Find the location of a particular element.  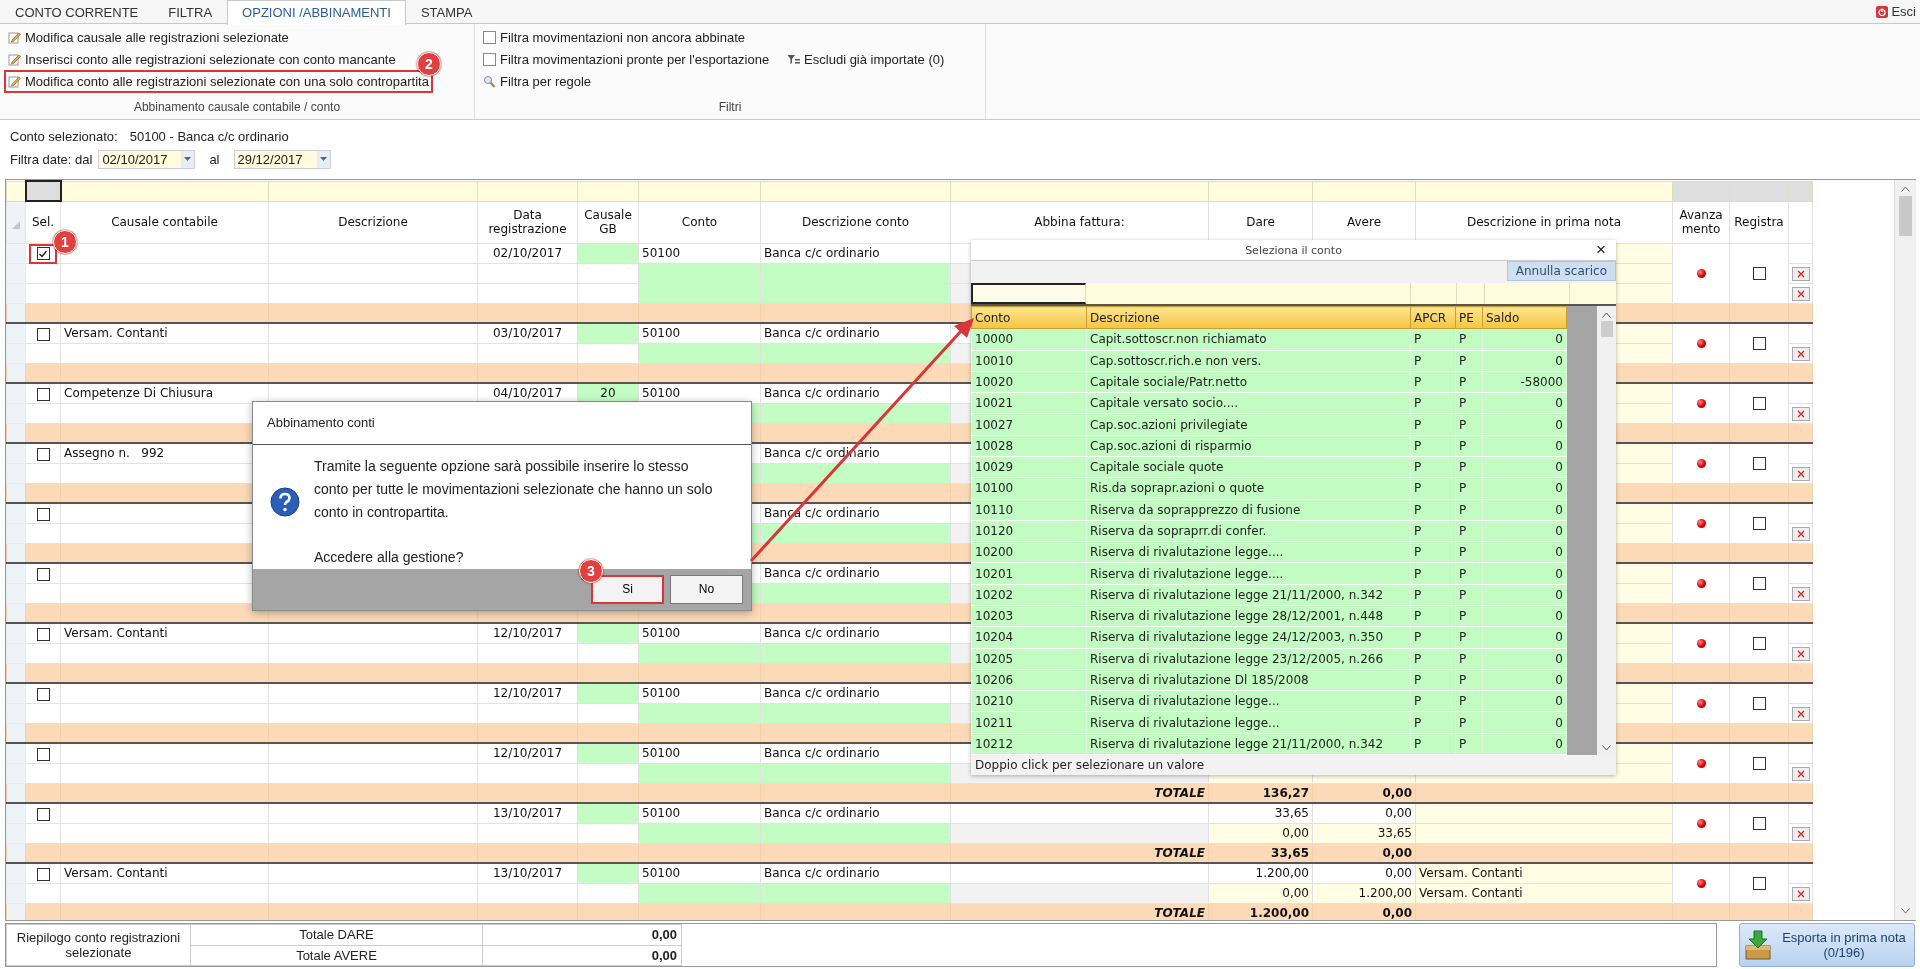

ribbon-action: Inserisci conto alle registrazioni selezionate con conto mancante is located at coordinates (202, 59).